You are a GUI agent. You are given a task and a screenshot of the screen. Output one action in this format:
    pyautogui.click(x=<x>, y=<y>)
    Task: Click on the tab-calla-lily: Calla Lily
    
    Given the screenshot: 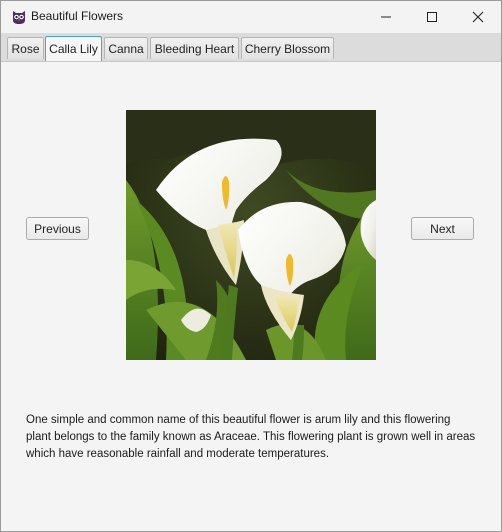 What is the action you would take?
    pyautogui.click(x=73, y=48)
    